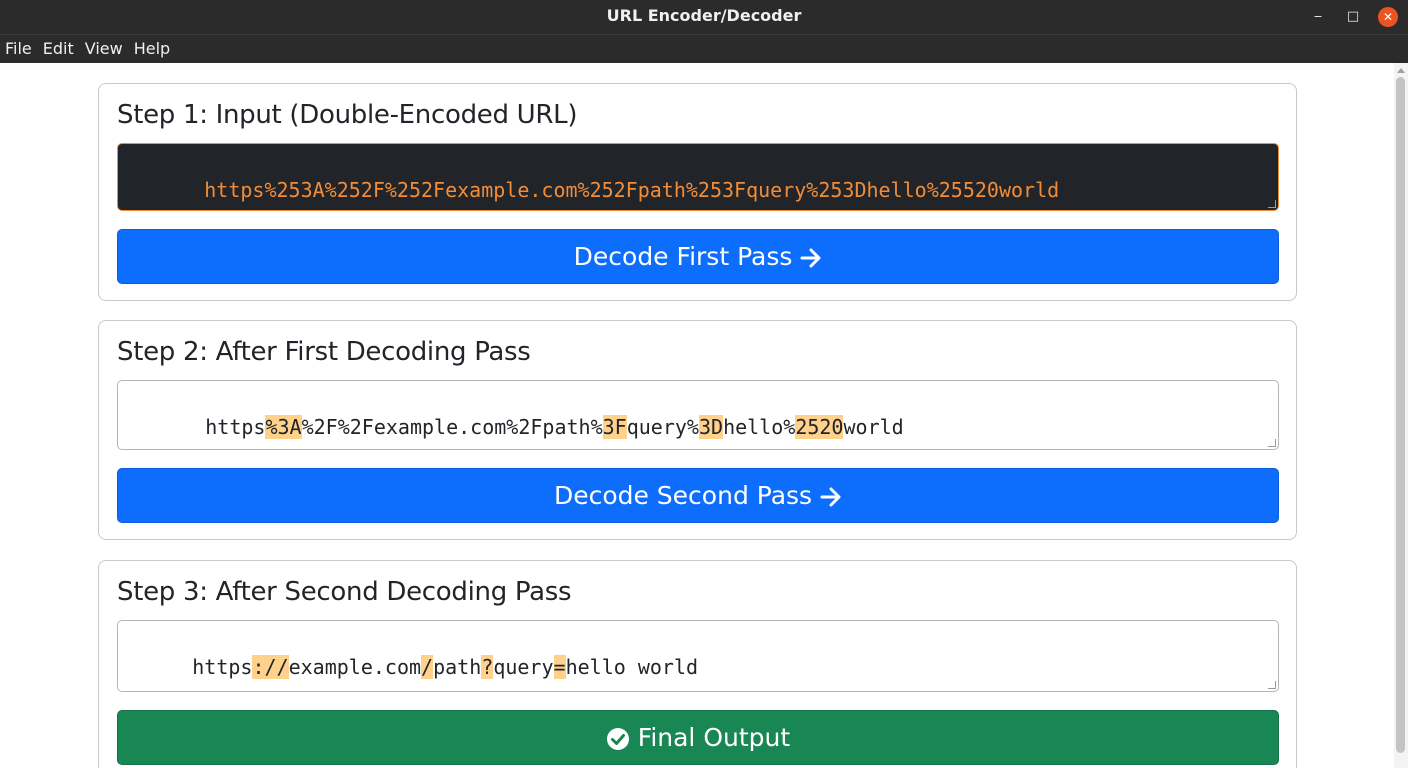 Image resolution: width=1408 pixels, height=768 pixels. What do you see at coordinates (683, 495) in the screenshot?
I see `decode-second-pass-label: Decode Second Pass` at bounding box center [683, 495].